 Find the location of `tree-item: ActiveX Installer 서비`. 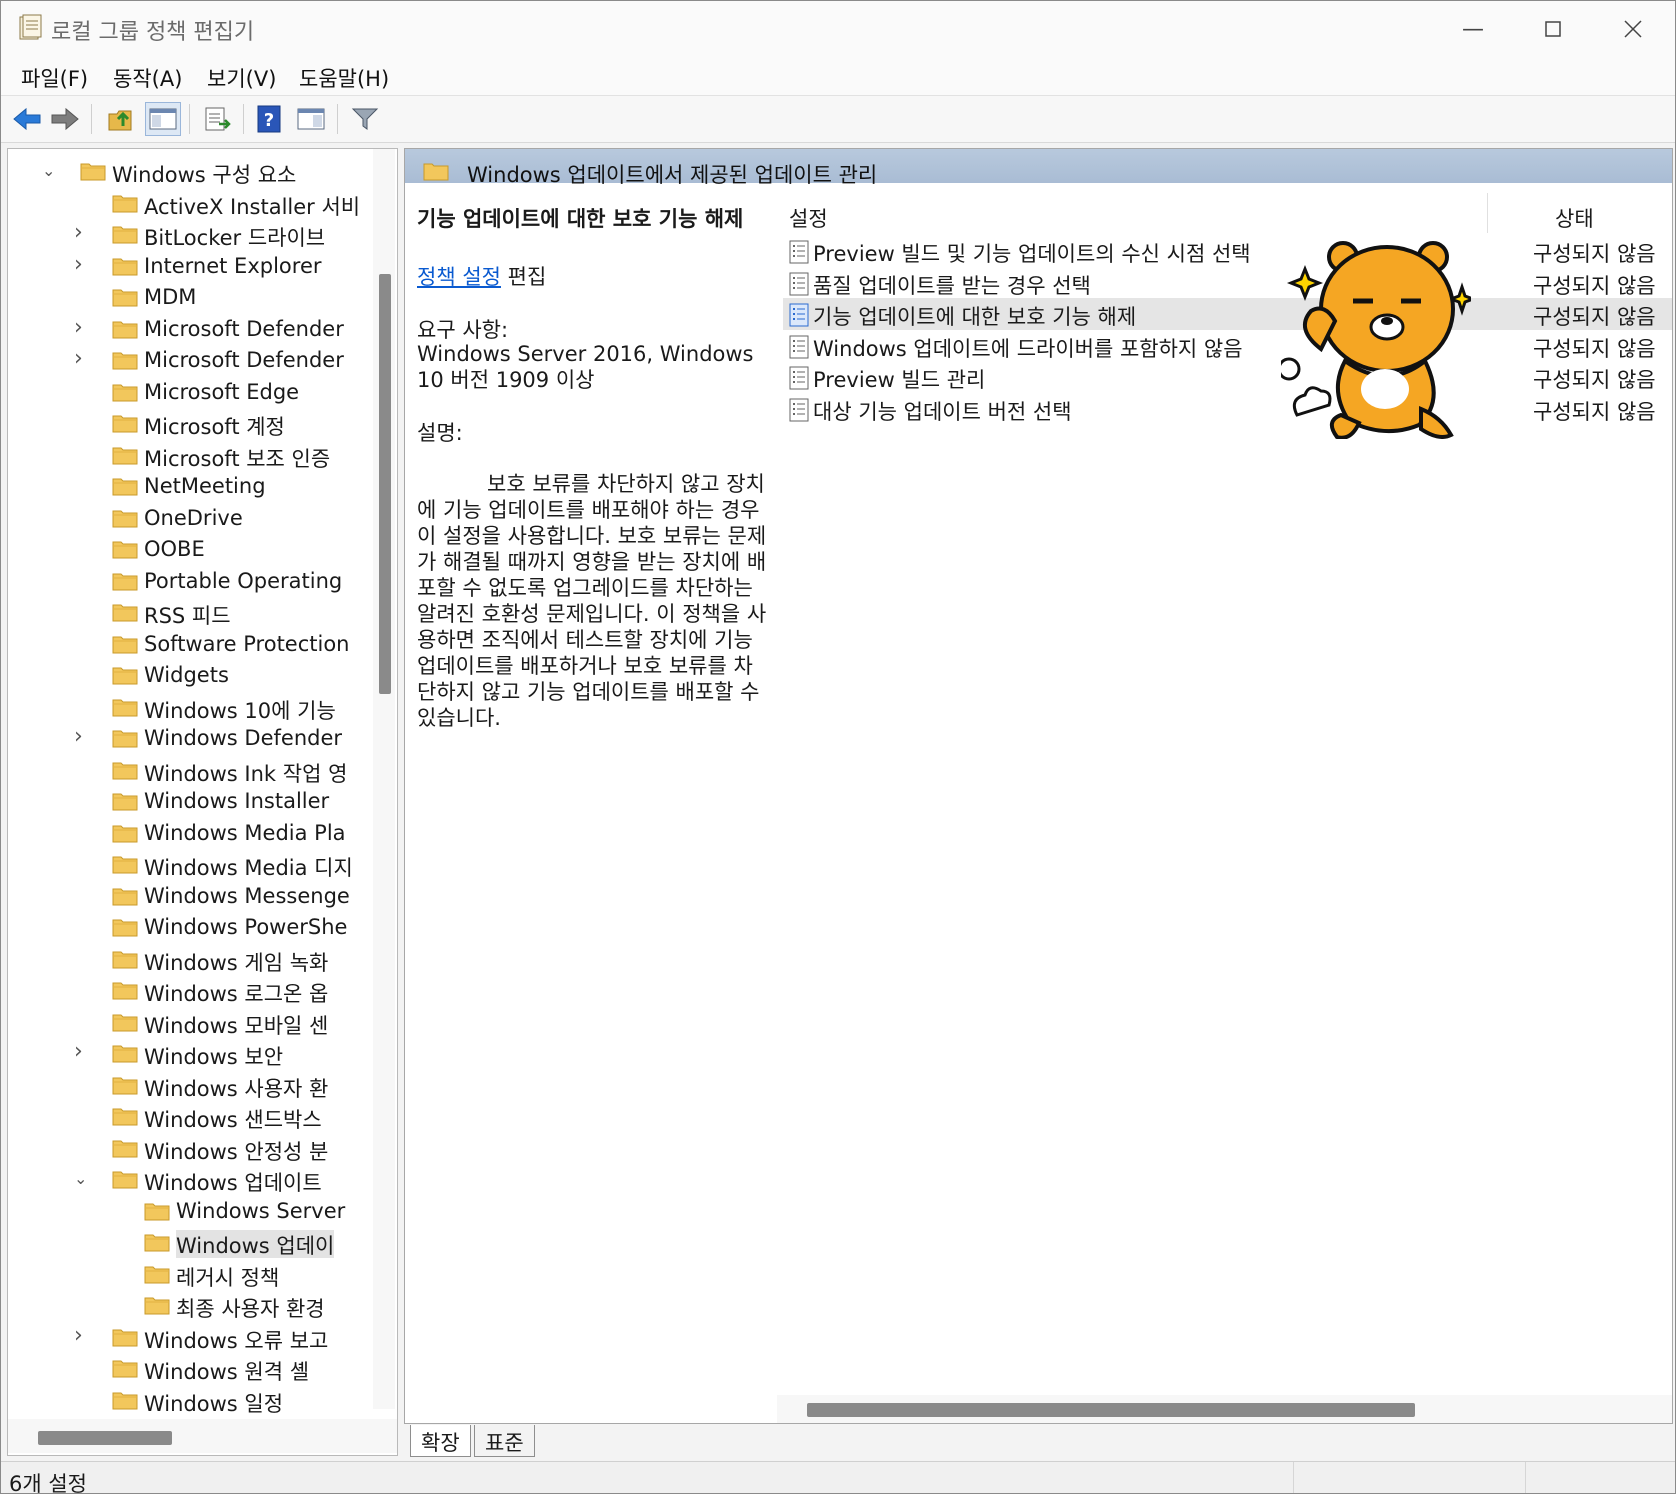

tree-item: ActiveX Installer 서비 is located at coordinates (190, 204).